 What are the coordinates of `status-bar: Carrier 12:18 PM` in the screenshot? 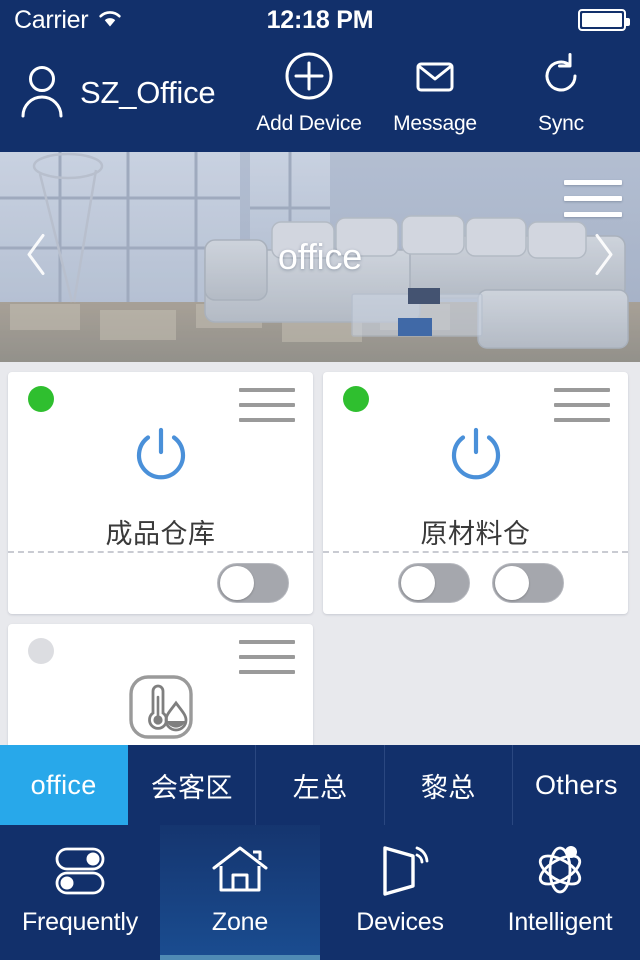 It's located at (320, 20).